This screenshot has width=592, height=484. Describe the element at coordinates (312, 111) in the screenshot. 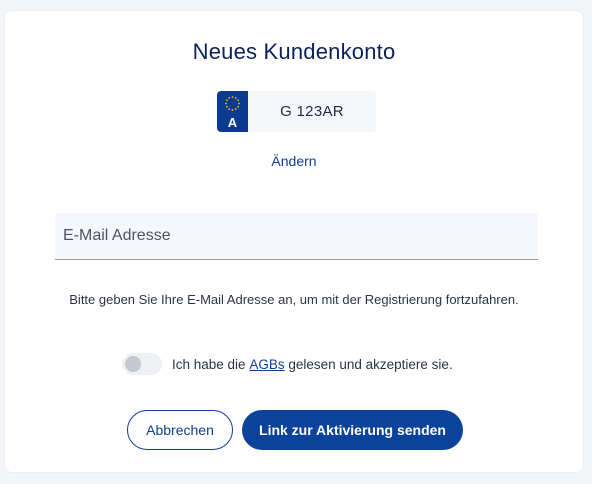

I see `plate-number: G 123AR` at that location.